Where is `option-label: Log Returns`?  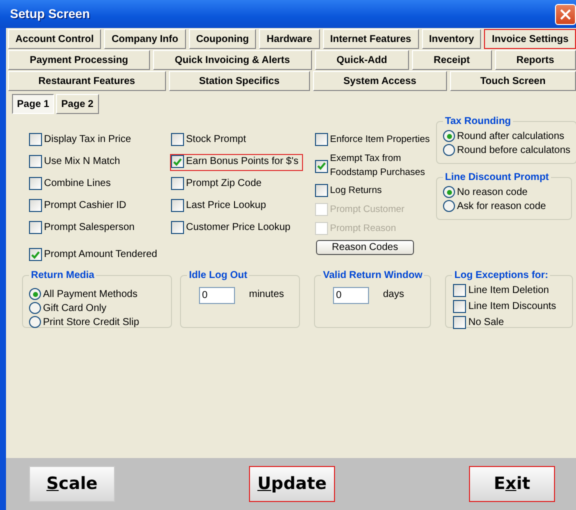 option-label: Log Returns is located at coordinates (356, 191).